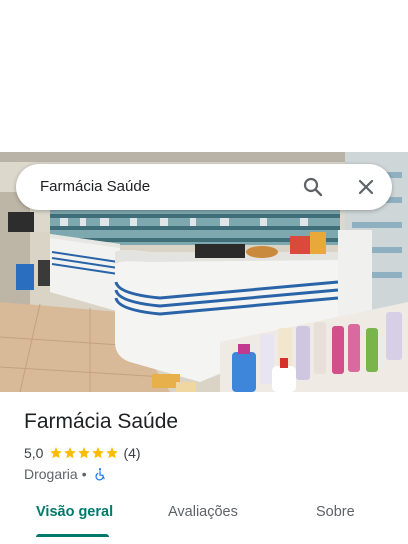  Describe the element at coordinates (74, 512) in the screenshot. I see `tab-overview: Visão geral` at that location.